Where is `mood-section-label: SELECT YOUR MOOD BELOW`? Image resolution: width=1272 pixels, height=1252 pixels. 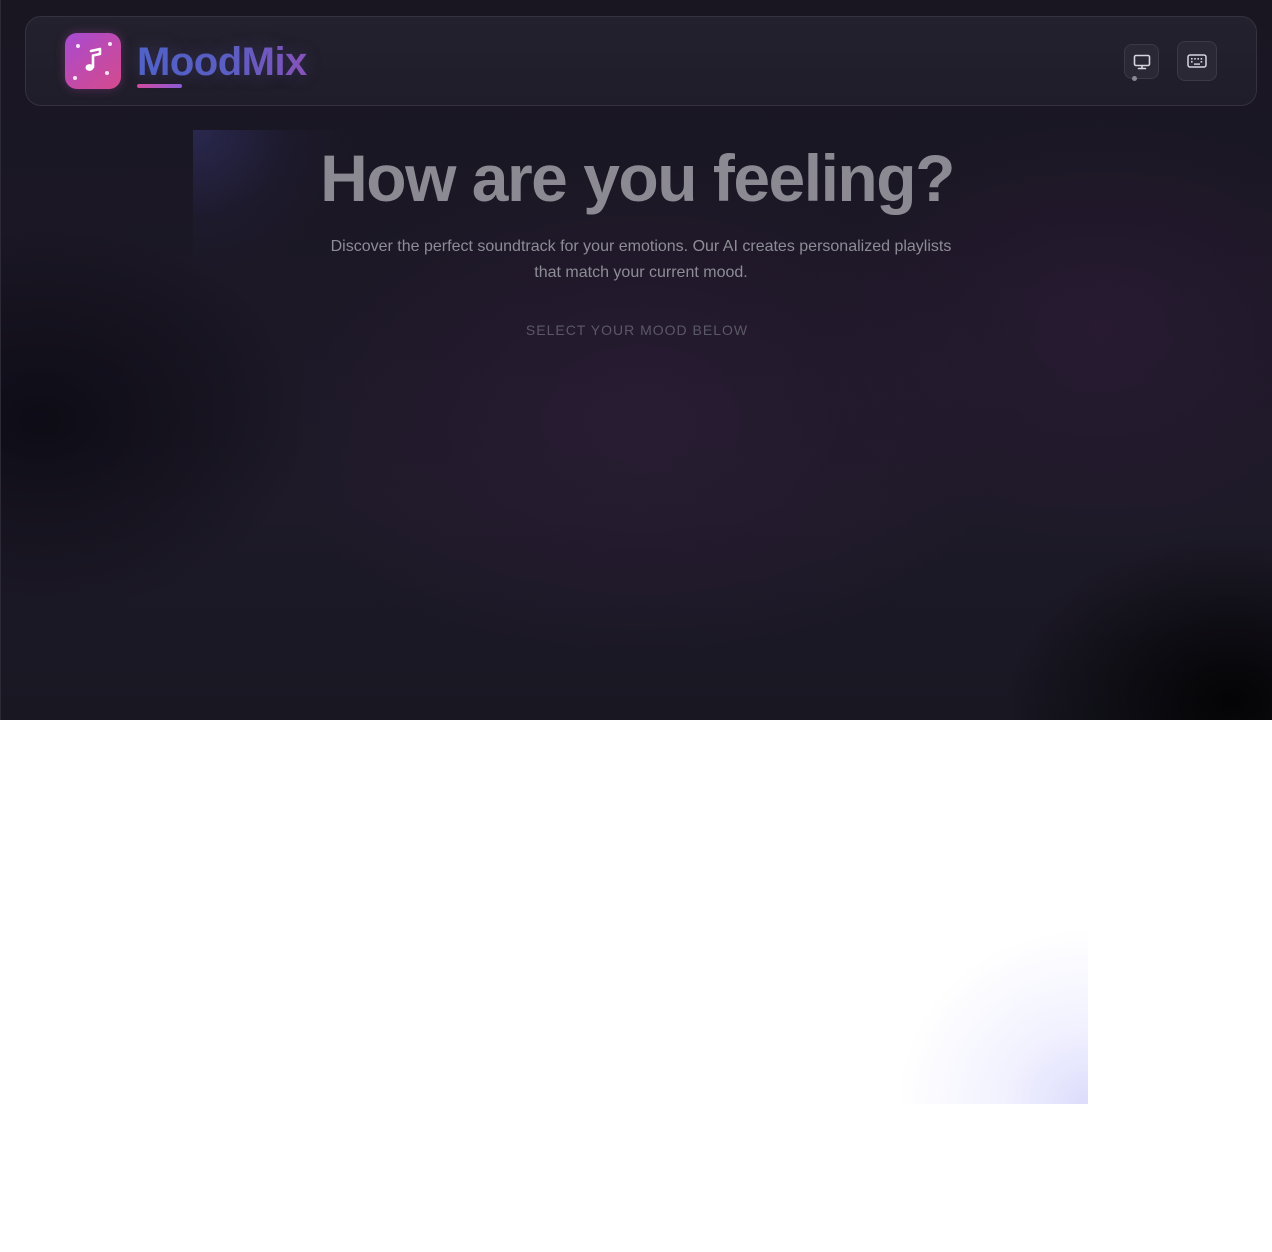
mood-section-label: SELECT YOUR MOOD BELOW is located at coordinates (637, 330).